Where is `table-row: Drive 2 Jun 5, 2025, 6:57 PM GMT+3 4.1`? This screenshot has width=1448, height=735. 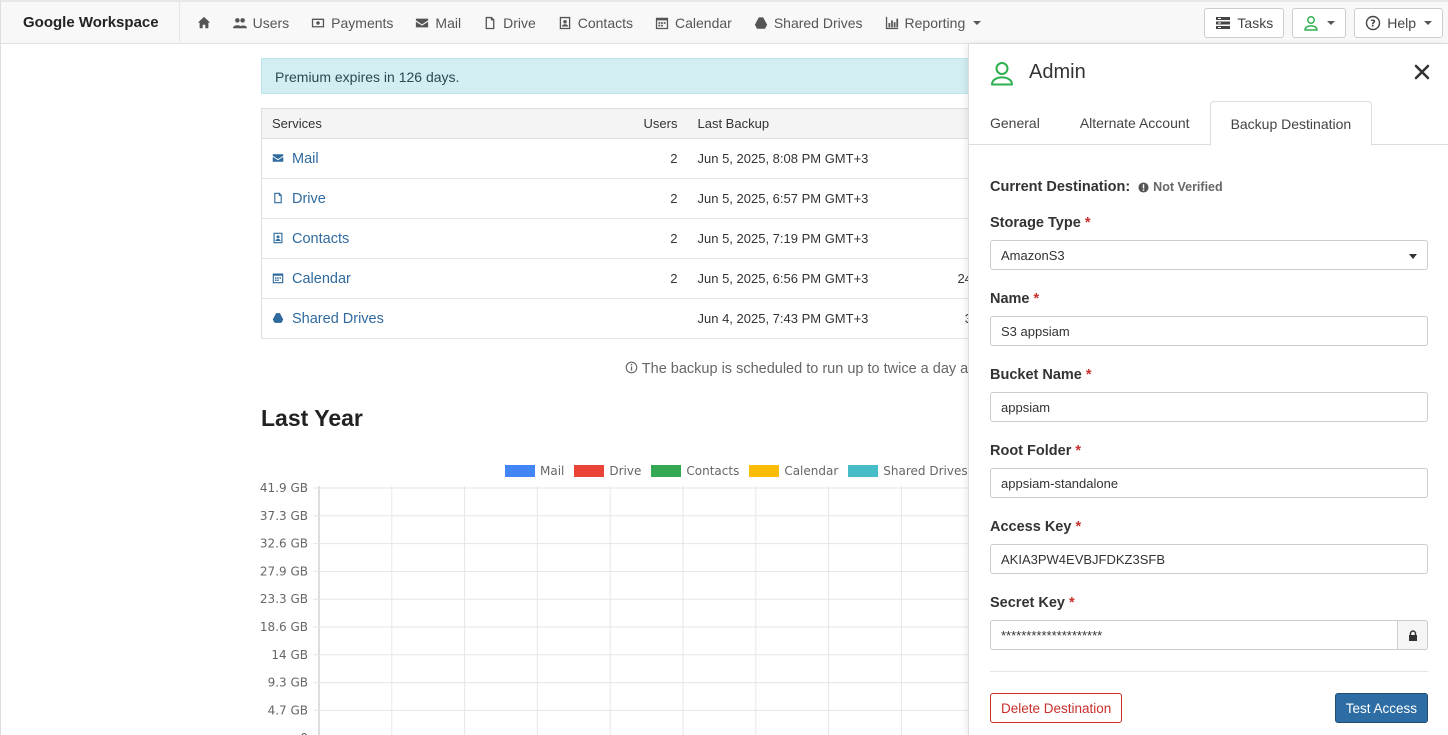 table-row: Drive 2 Jun 5, 2025, 6:57 PM GMT+3 4.1 is located at coordinates (631, 198).